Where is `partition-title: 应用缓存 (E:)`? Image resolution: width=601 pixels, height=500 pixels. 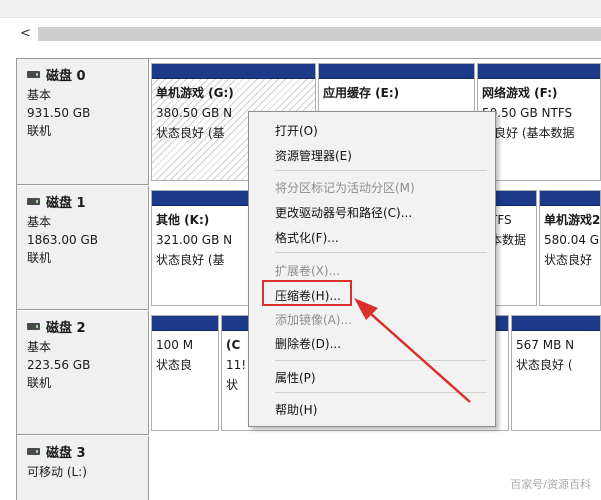
partition-title: 应用缓存 (E:) is located at coordinates (361, 93).